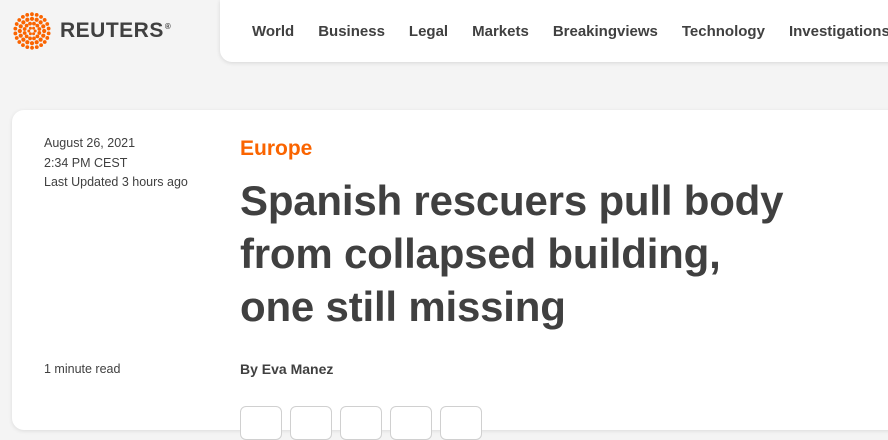  I want to click on nav-item-technology: Technology, so click(723, 31).